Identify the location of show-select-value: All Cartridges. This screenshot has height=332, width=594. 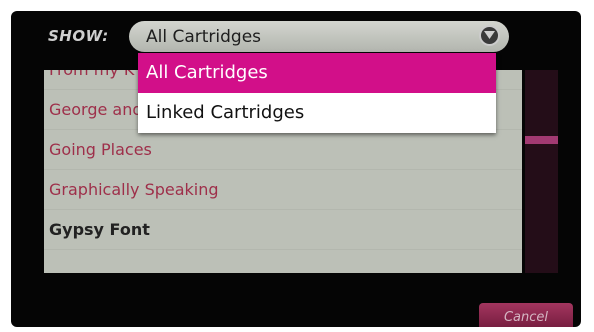
(204, 37).